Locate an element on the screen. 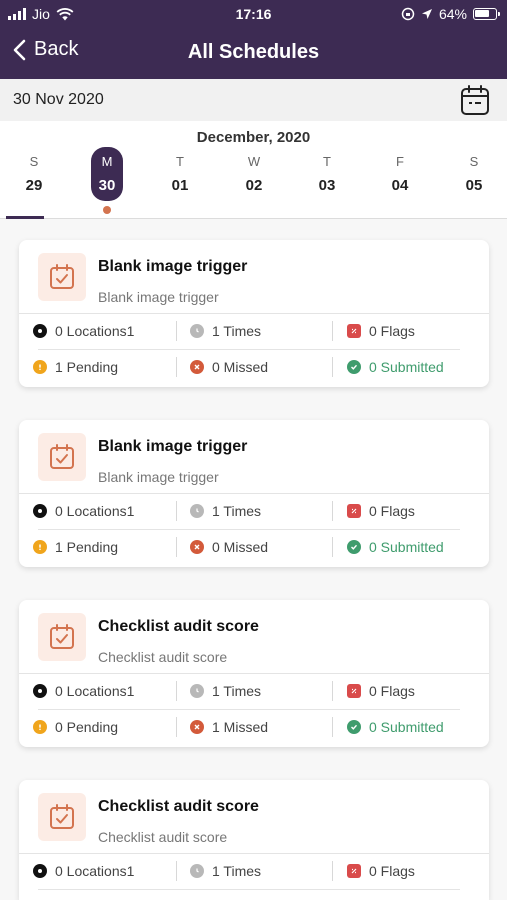 This screenshot has height=900, width=507. stat-times: 1 Times is located at coordinates (225, 331).